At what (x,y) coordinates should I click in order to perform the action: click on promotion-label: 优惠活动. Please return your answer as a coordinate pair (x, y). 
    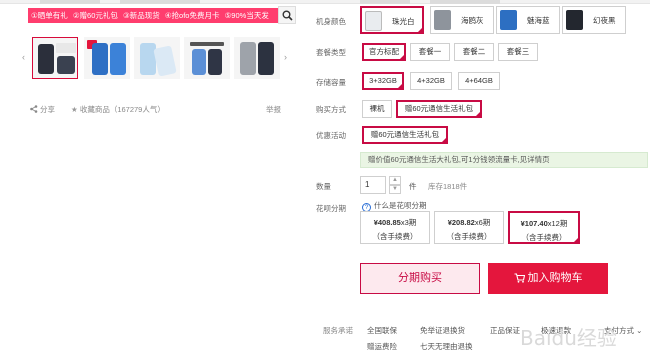
    Looking at the image, I should click on (331, 135).